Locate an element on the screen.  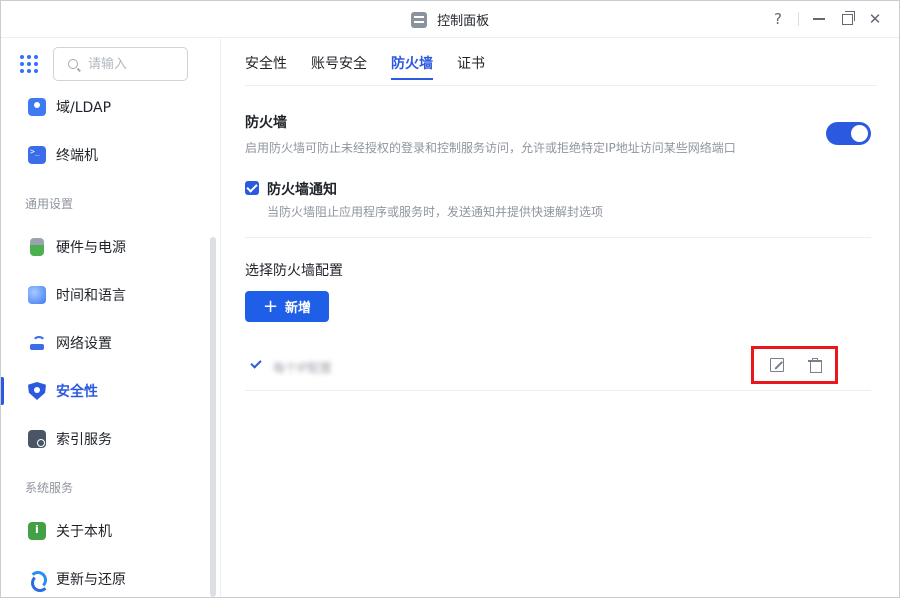
minimize-button is located at coordinates (819, 19).